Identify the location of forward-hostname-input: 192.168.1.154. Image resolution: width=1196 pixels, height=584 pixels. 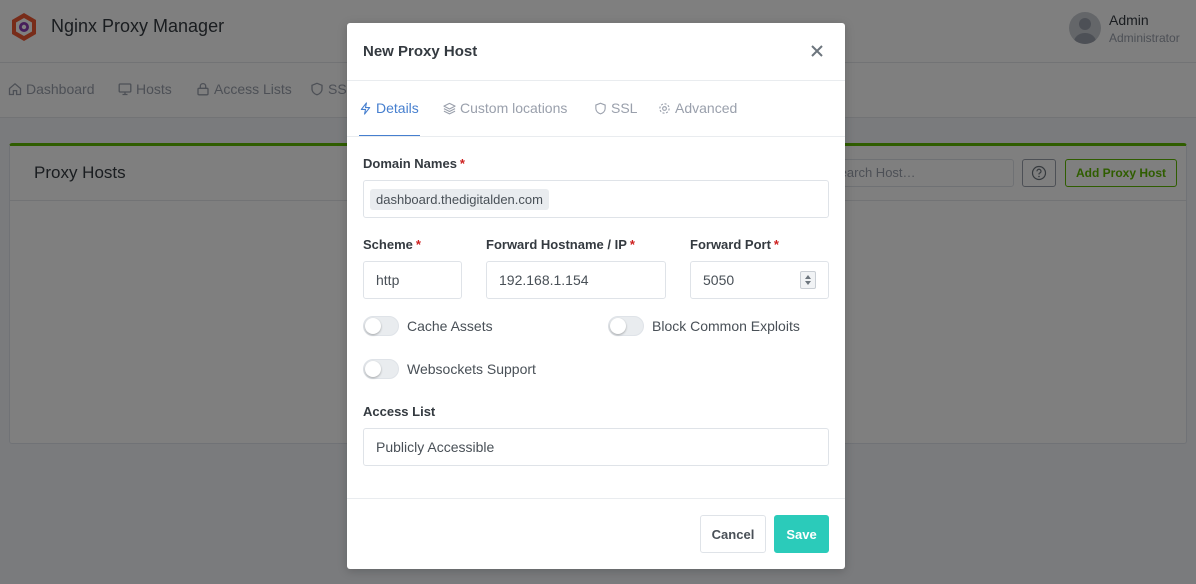
(576, 280).